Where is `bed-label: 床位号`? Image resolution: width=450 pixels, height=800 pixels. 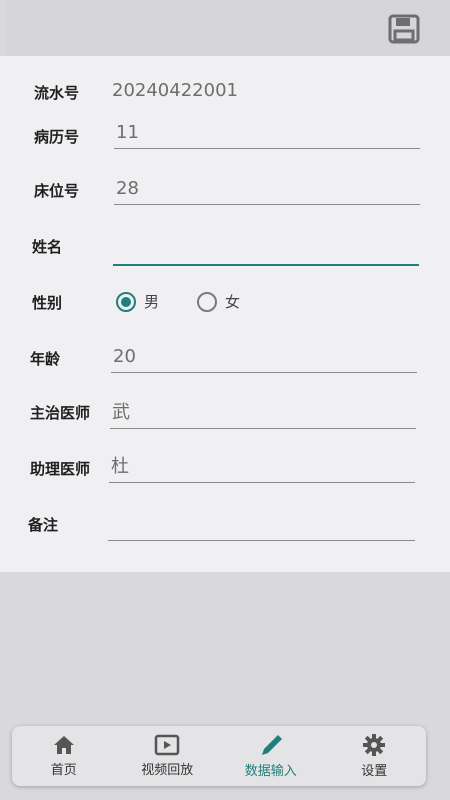
bed-label: 床位号 is located at coordinates (57, 191).